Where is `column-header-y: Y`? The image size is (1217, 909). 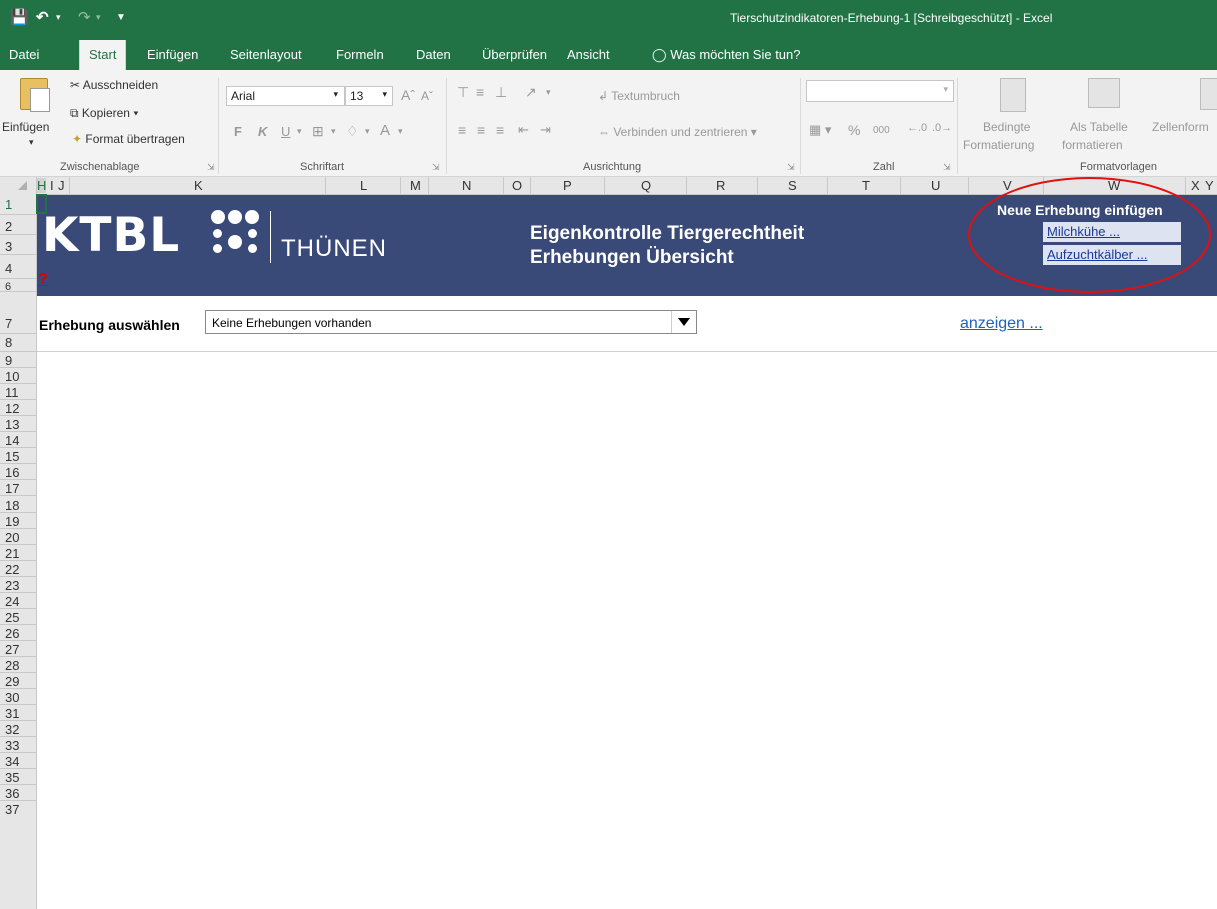 column-header-y: Y is located at coordinates (1209, 185).